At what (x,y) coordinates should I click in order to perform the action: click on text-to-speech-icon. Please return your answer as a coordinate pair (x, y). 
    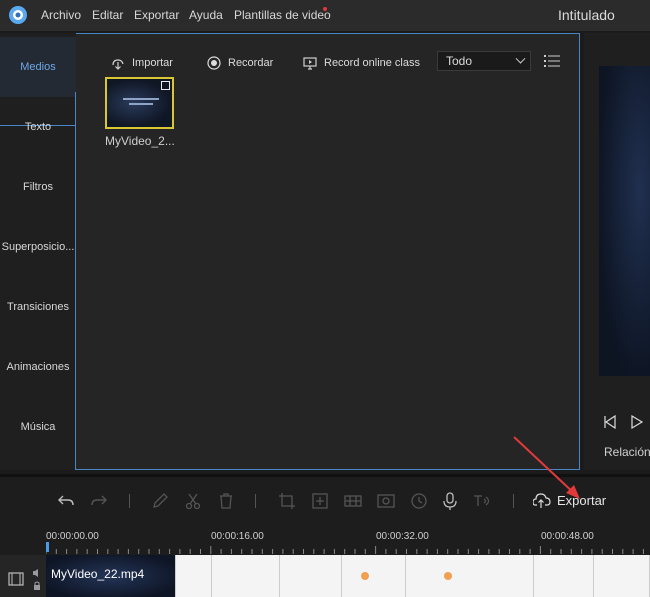
    Looking at the image, I should click on (482, 501).